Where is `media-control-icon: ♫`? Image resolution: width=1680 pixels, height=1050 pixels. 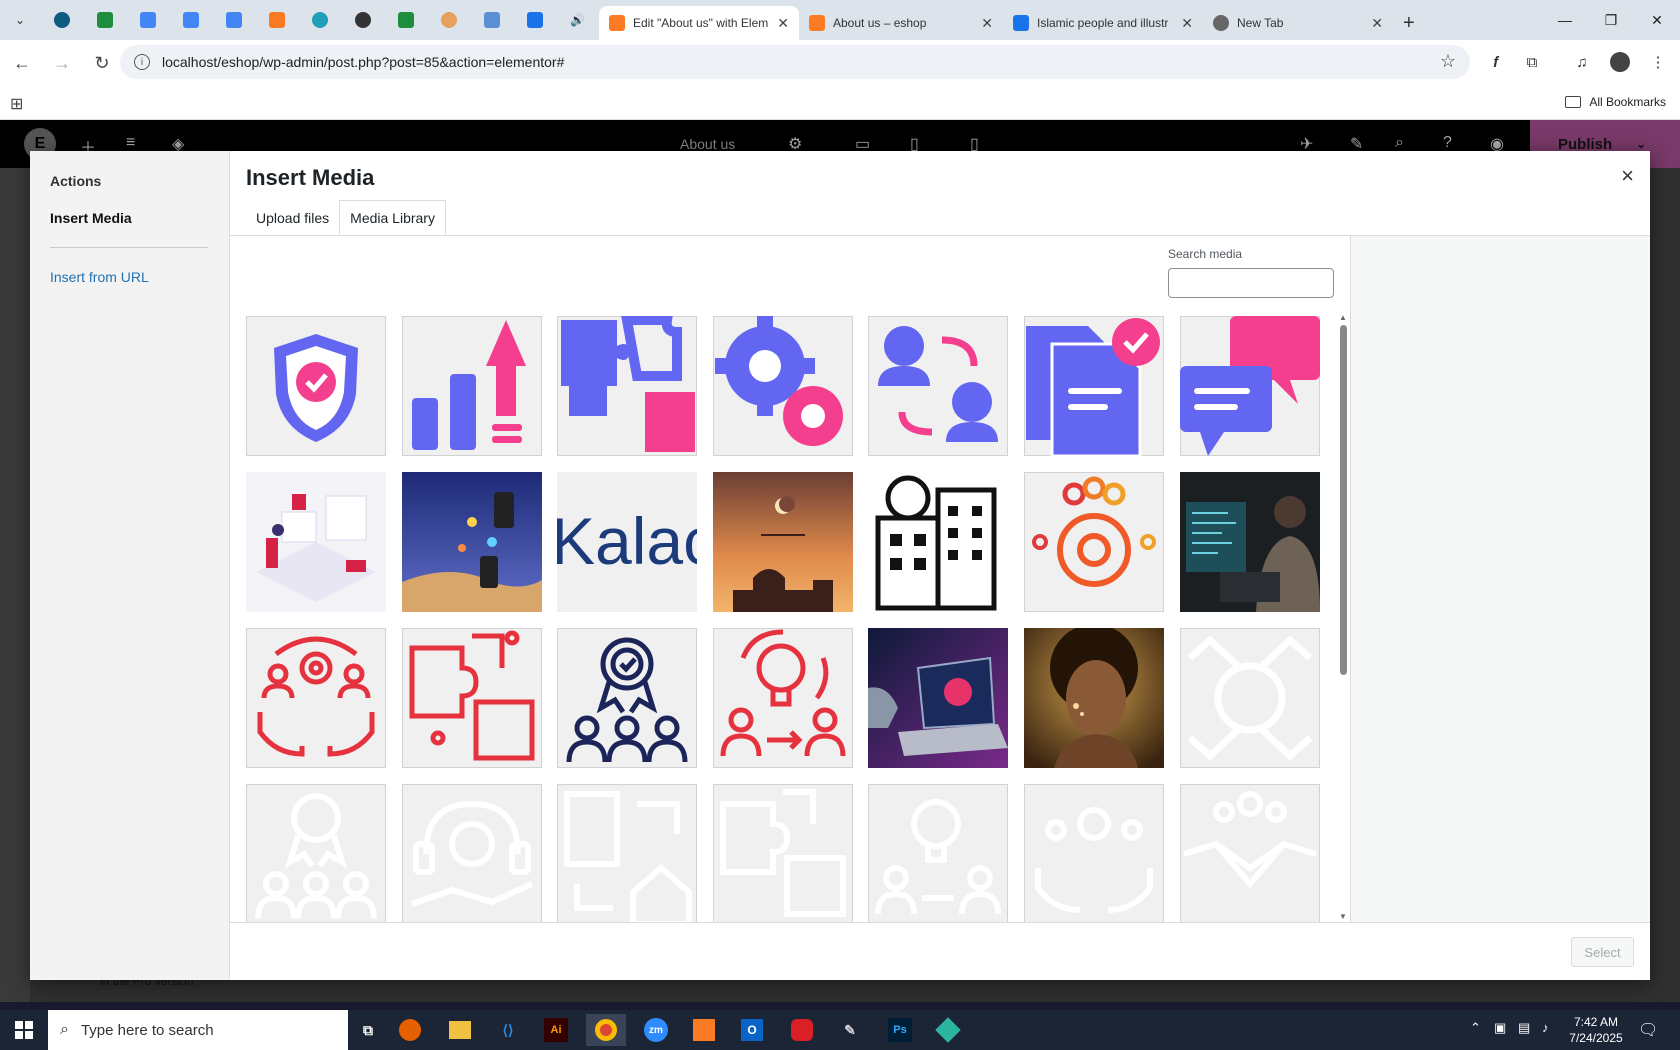 media-control-icon: ♫ is located at coordinates (1582, 62).